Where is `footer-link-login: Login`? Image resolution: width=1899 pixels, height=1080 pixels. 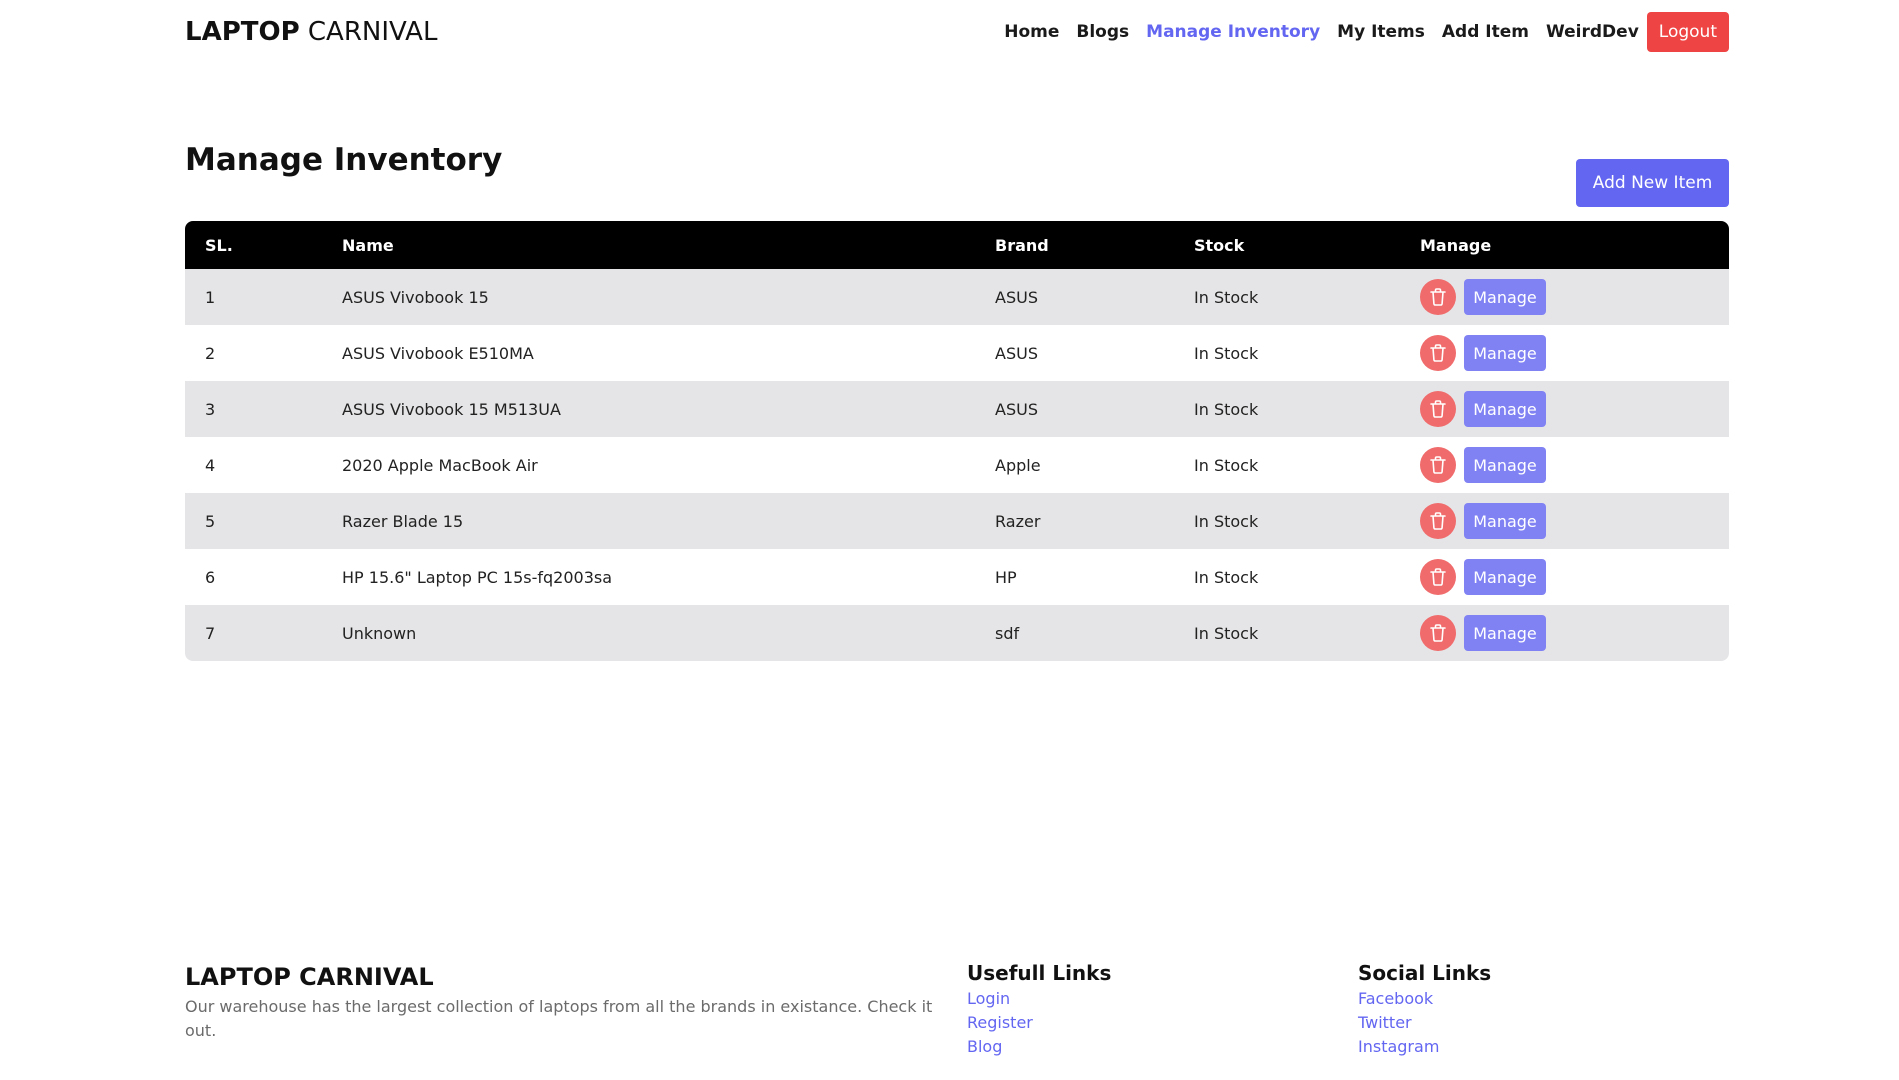
footer-link-login: Login is located at coordinates (1039, 999).